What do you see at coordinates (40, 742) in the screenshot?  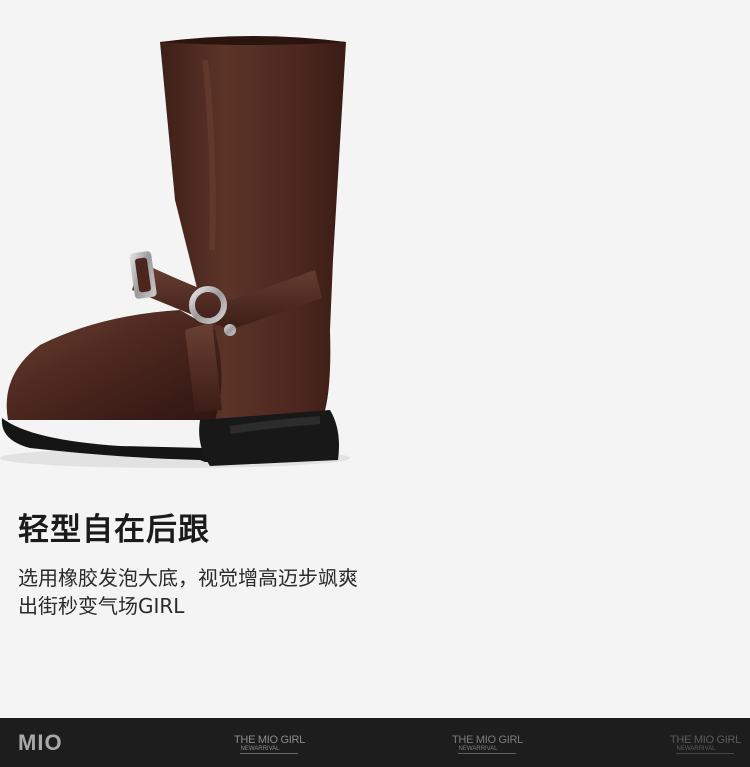 I see `brand-logo: MIO` at bounding box center [40, 742].